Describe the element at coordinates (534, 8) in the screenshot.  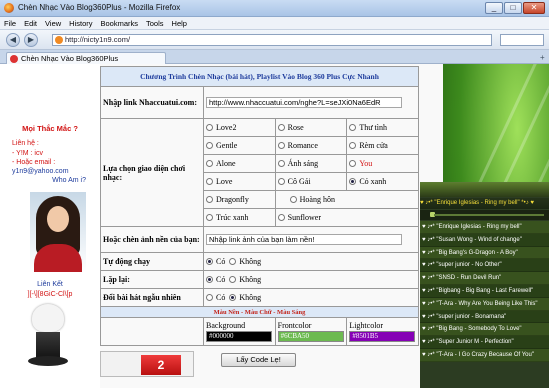
I see `close-button: ✕` at that location.